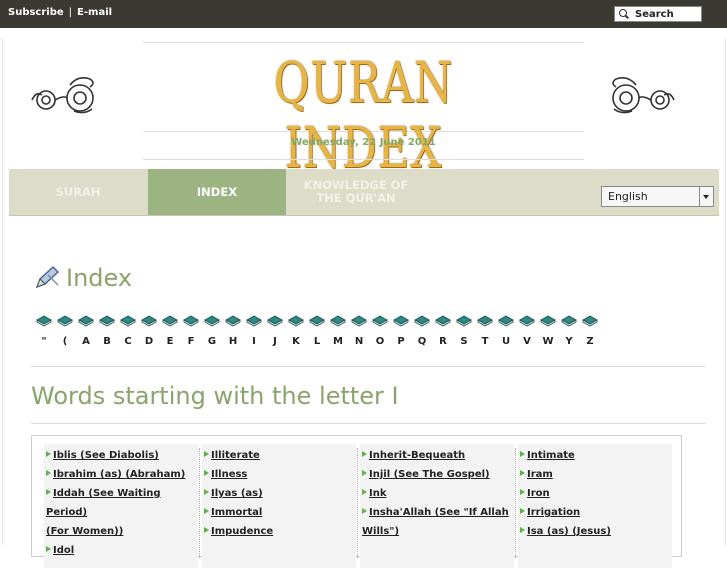 The image size is (727, 568). Describe the element at coordinates (279, 512) in the screenshot. I see `word-link: Immortal` at that location.